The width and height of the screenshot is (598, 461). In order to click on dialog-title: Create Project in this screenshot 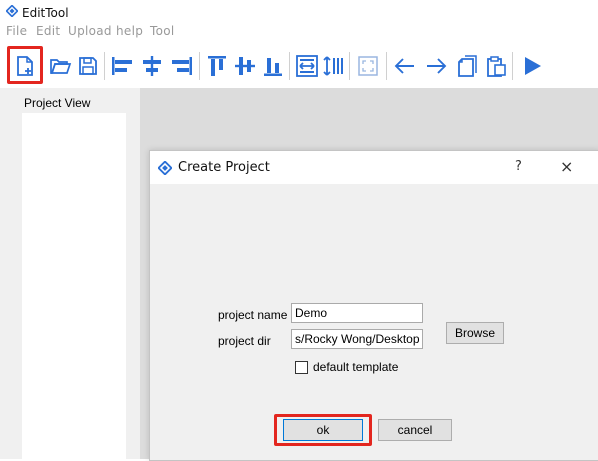, I will do `click(224, 167)`.